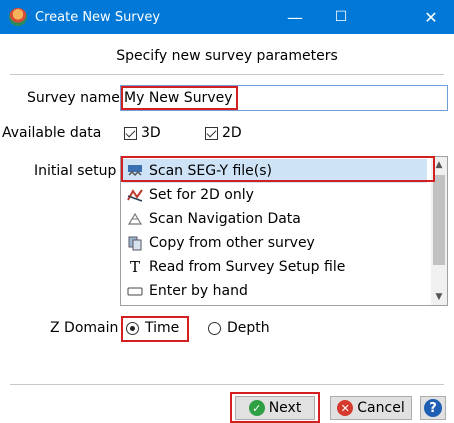 The image size is (454, 423). What do you see at coordinates (227, 56) in the screenshot?
I see `dialog-subtitle: Specify new survey parameters` at bounding box center [227, 56].